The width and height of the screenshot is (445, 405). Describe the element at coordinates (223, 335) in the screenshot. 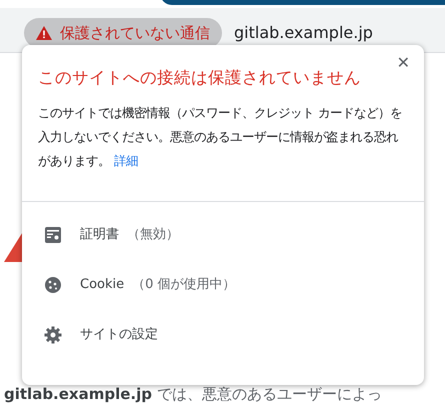

I see `menu-item: サイトの設定` at that location.